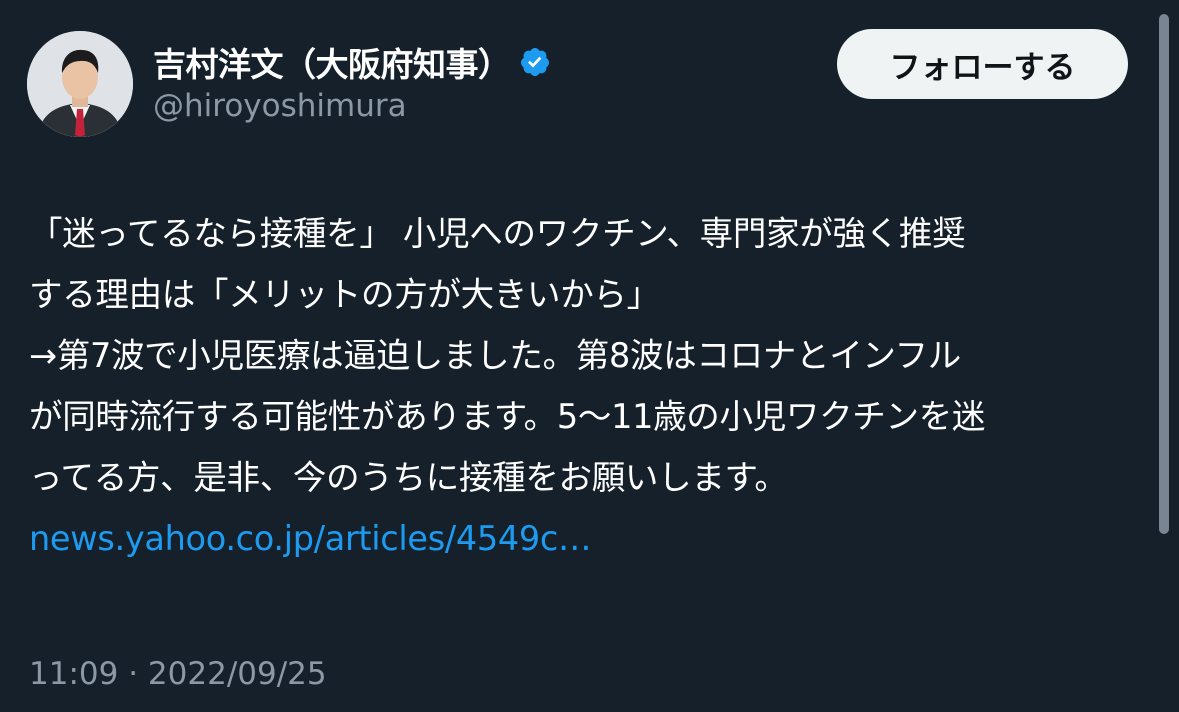 This screenshot has width=1179, height=712. I want to click on author-display-name: 吉村洋文（大阪府知事）, so click(332, 62).